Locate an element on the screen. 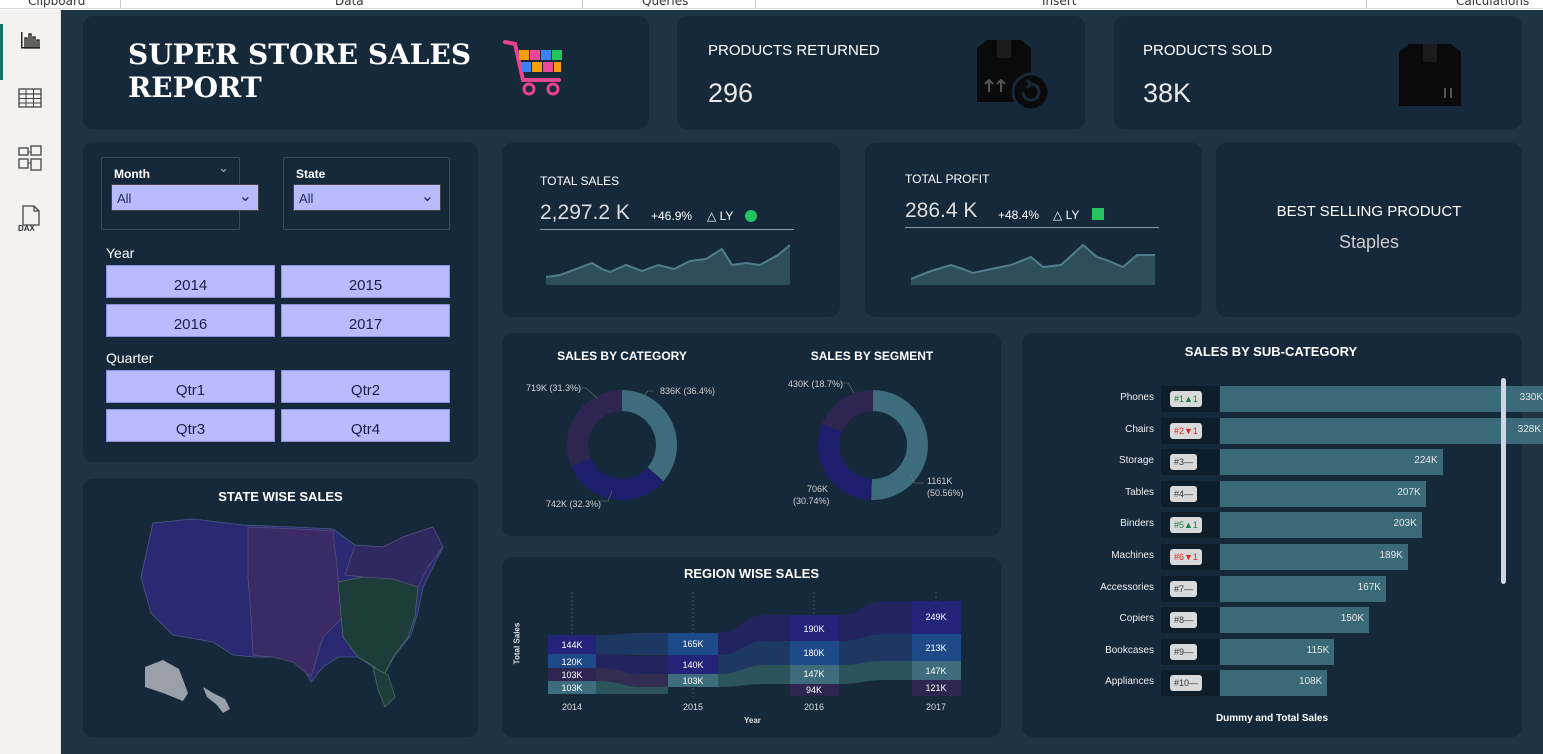 This screenshot has width=1543, height=754. subcategory-row: Tables #4 — 207K is located at coordinates (1262, 493).